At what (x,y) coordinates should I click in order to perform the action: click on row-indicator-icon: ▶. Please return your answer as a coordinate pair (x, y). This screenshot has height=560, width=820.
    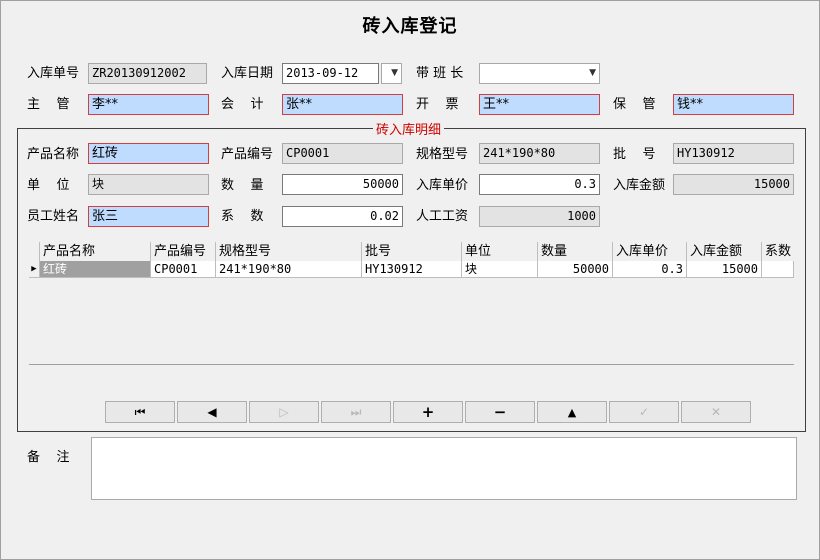
    Looking at the image, I should click on (34, 269).